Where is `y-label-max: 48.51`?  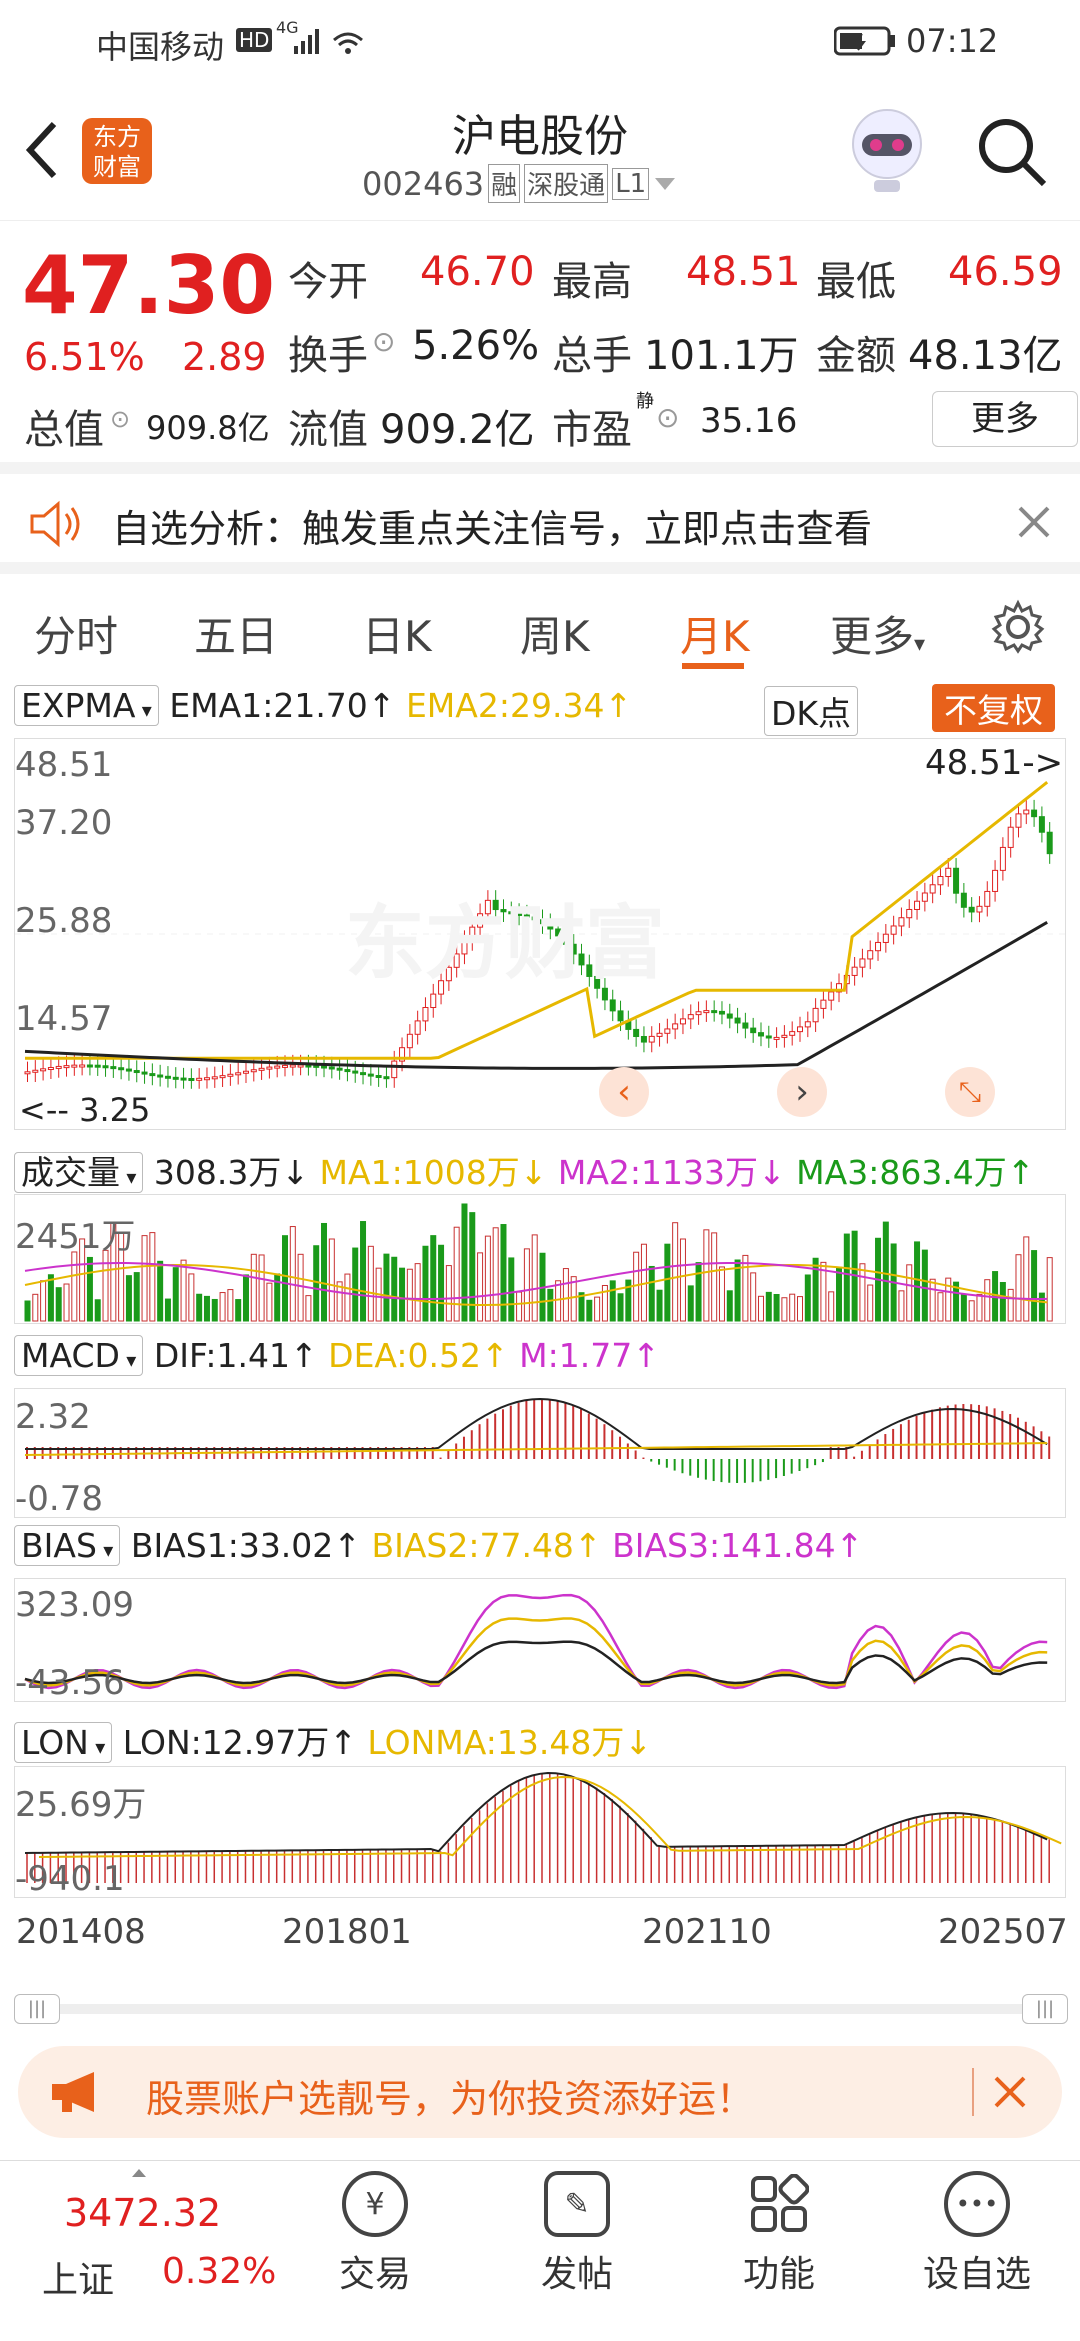
y-label-max: 48.51 is located at coordinates (64, 765).